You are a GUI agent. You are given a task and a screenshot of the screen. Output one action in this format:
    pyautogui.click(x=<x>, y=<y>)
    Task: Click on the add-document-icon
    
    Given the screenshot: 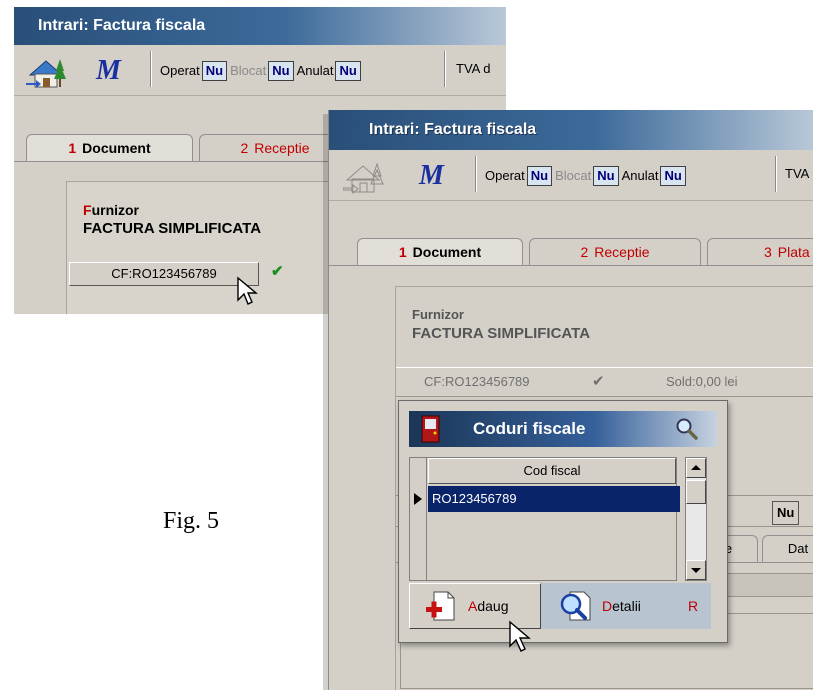 What is the action you would take?
    pyautogui.click(x=440, y=614)
    